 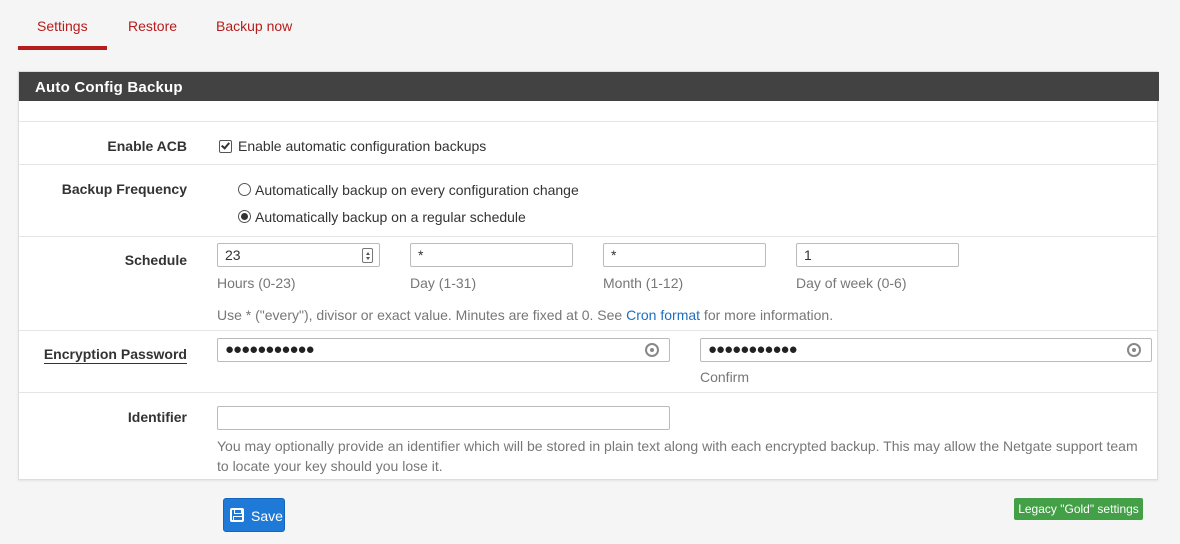 What do you see at coordinates (267, 516) in the screenshot?
I see `save-button-label: Save` at bounding box center [267, 516].